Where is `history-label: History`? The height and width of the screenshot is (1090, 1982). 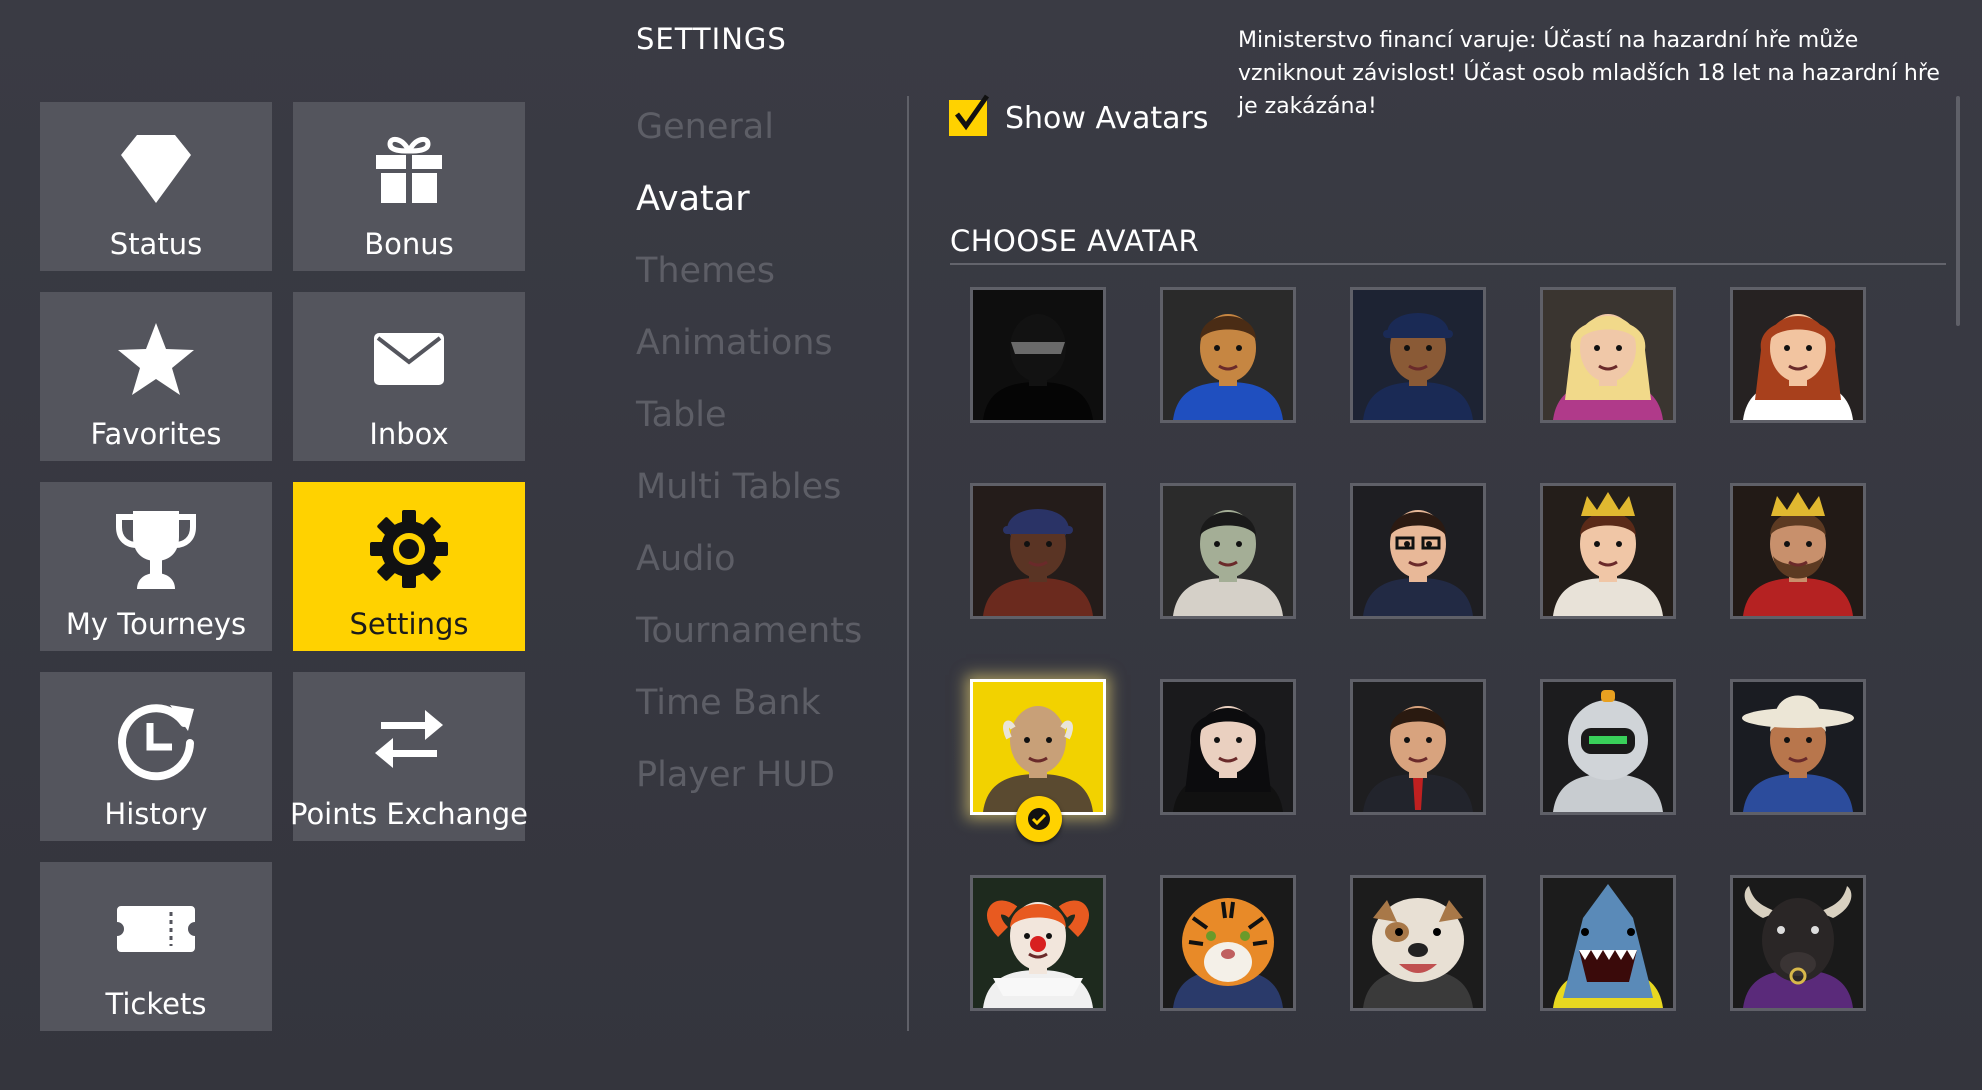 history-label: History is located at coordinates (156, 814).